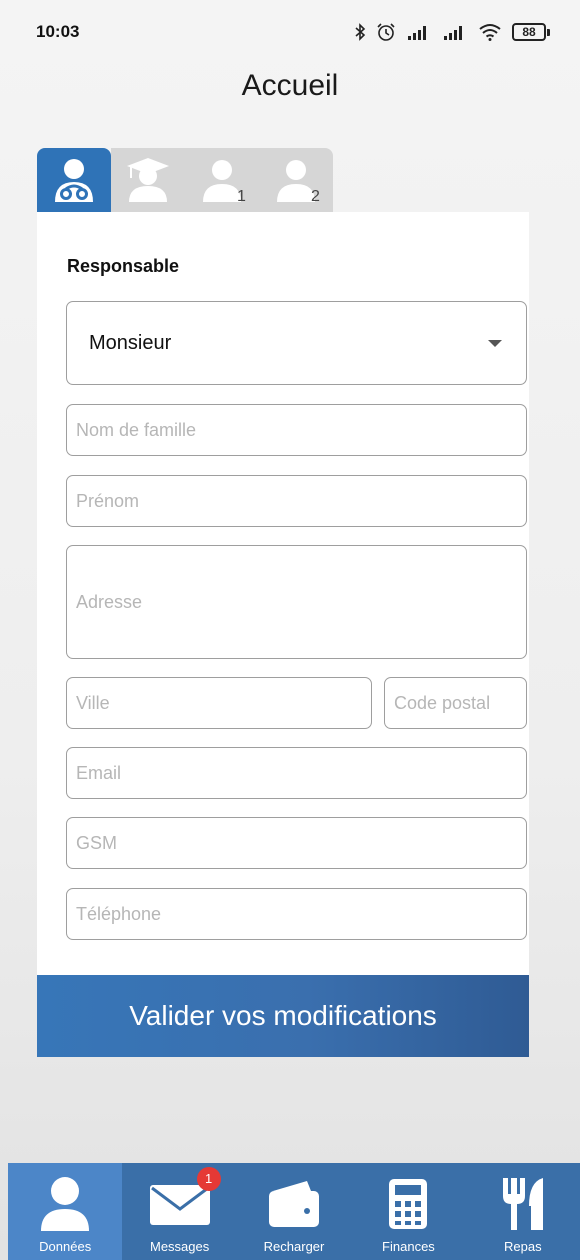  Describe the element at coordinates (523, 1246) in the screenshot. I see `nav-label: Repas` at that location.